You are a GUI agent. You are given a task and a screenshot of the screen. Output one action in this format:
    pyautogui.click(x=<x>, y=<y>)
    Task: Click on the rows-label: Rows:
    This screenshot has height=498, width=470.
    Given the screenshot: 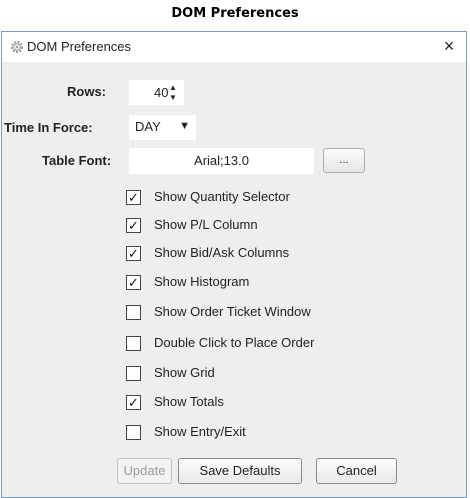 What is the action you would take?
    pyautogui.click(x=86, y=91)
    